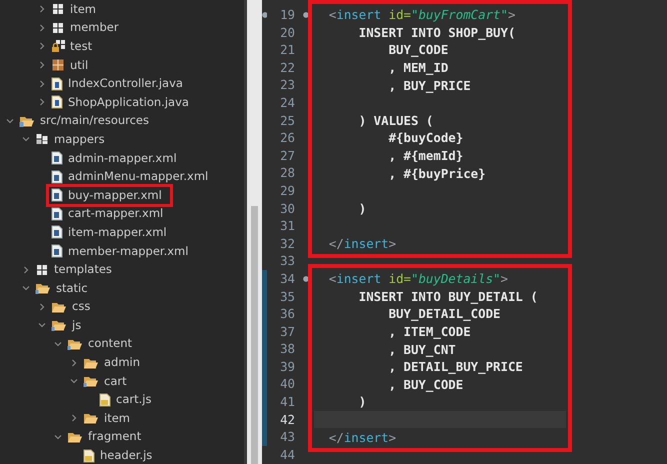 This screenshot has width=667, height=464. Describe the element at coordinates (285, 419) in the screenshot. I see `line-number: 42` at that location.